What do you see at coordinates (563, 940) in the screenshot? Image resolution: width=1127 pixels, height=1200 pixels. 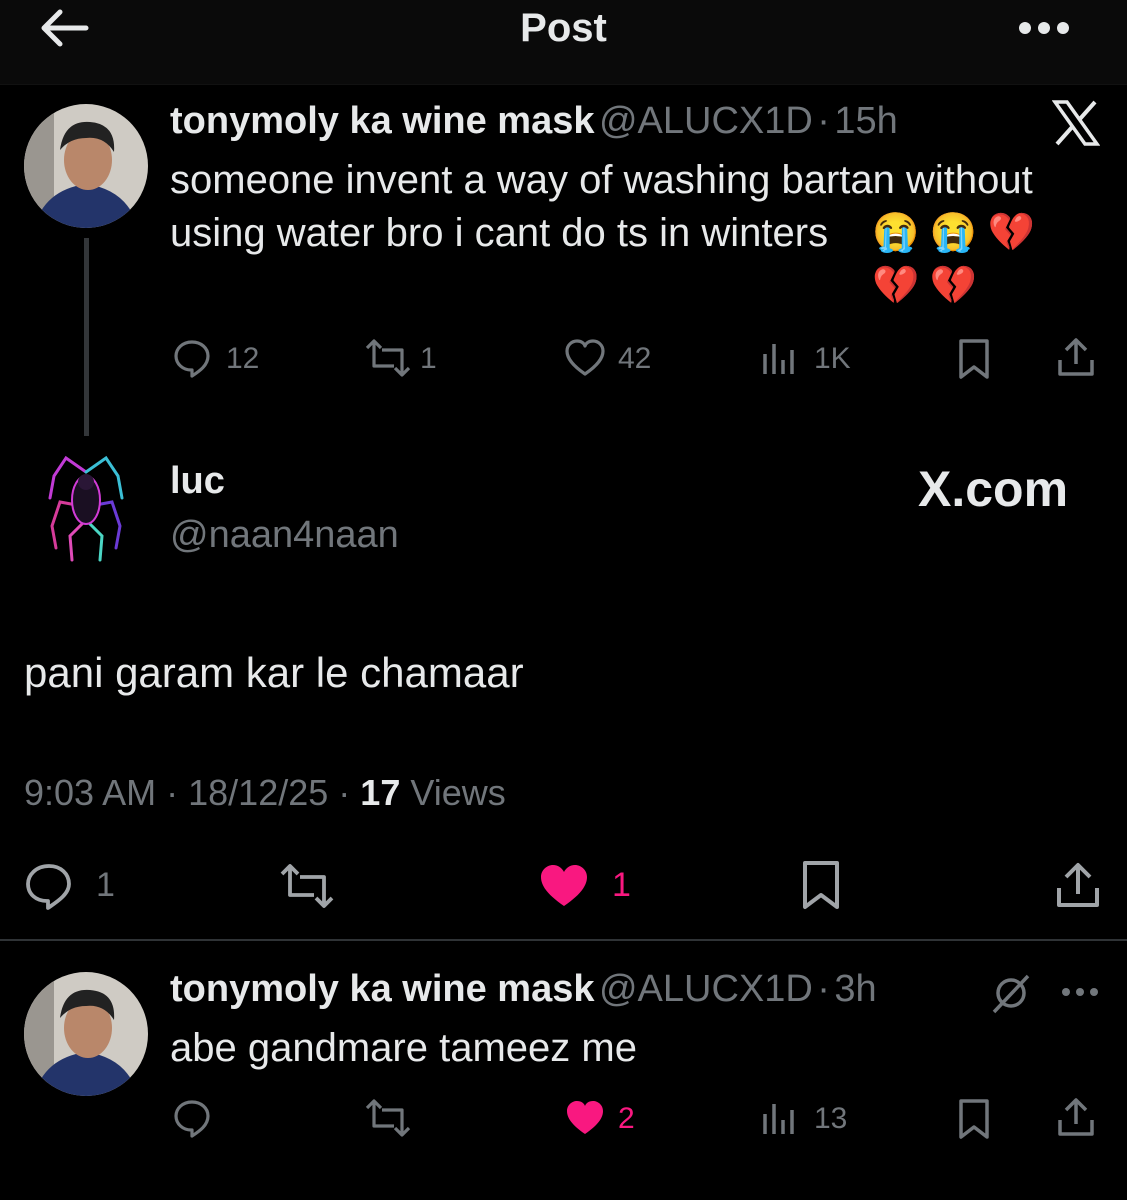 I see `divider` at bounding box center [563, 940].